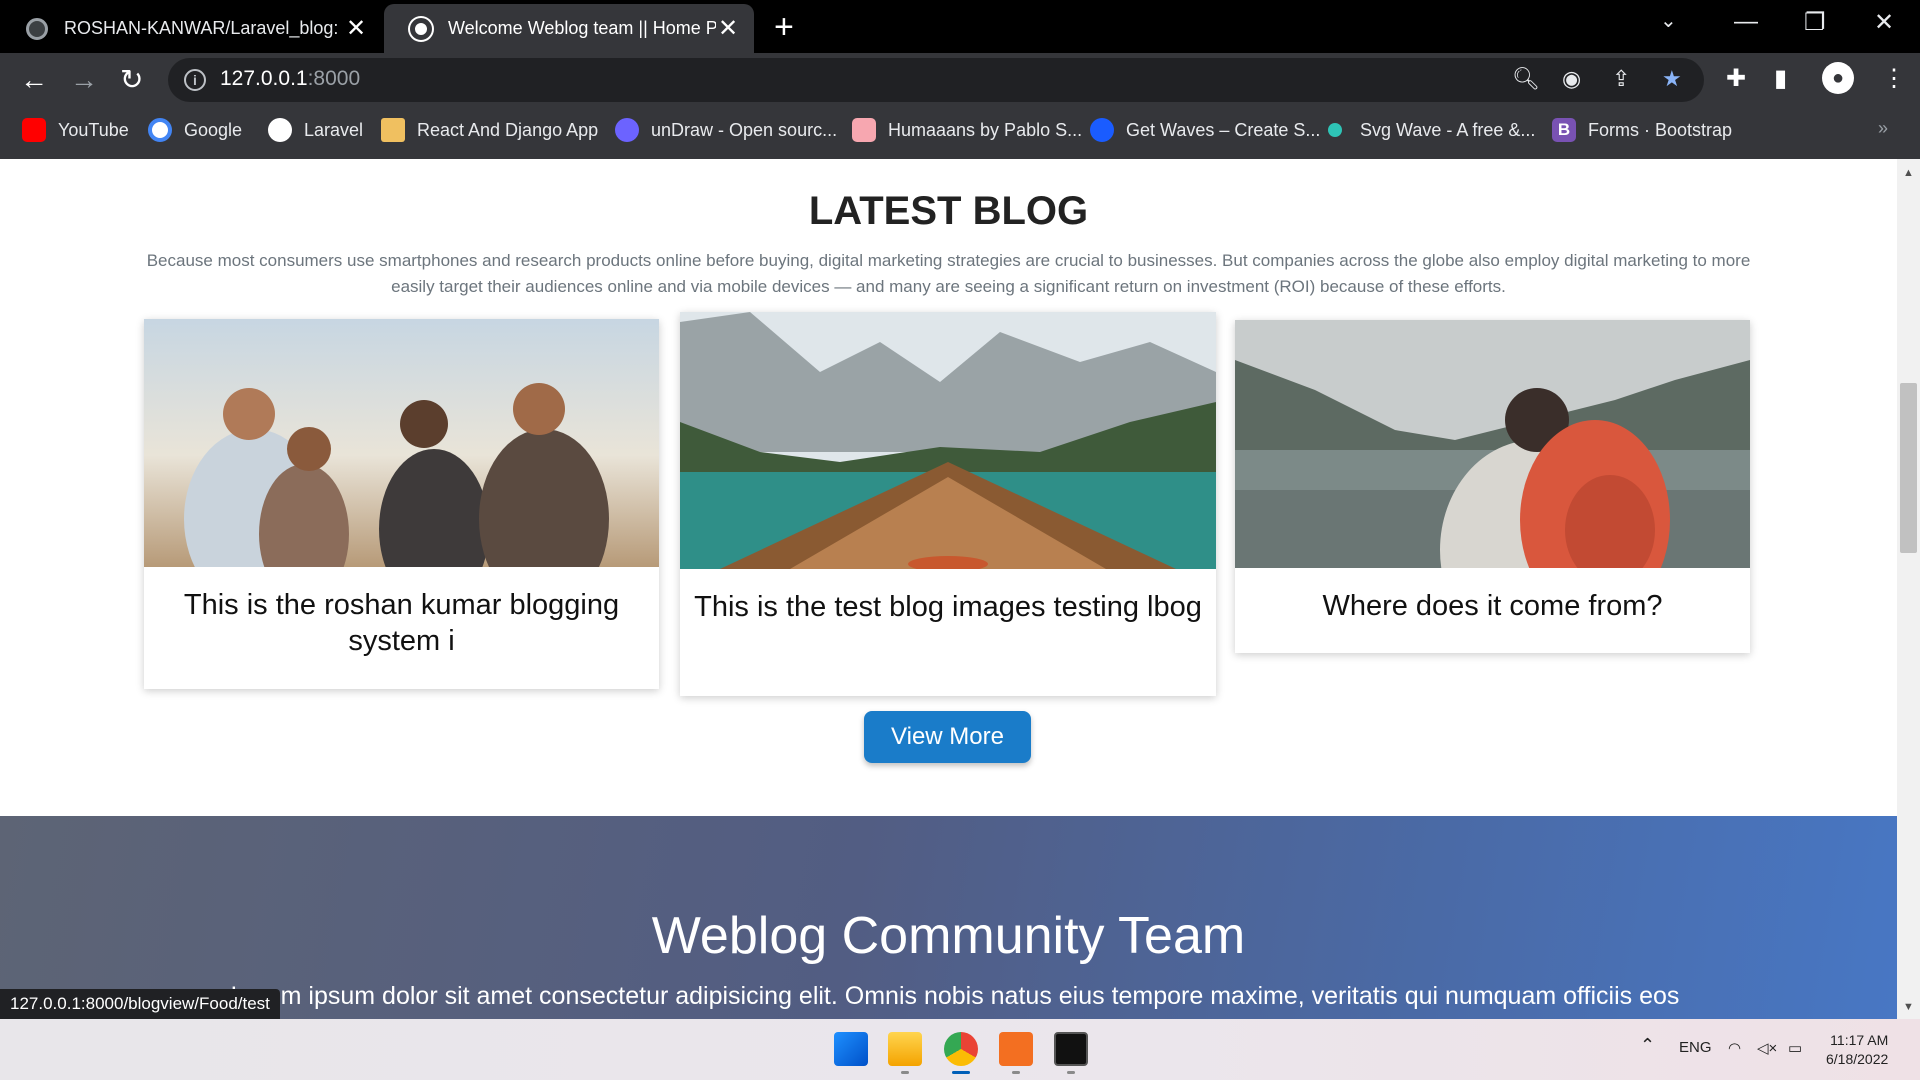  What do you see at coordinates (195, 80) in the screenshot?
I see `info-icon: i` at bounding box center [195, 80].